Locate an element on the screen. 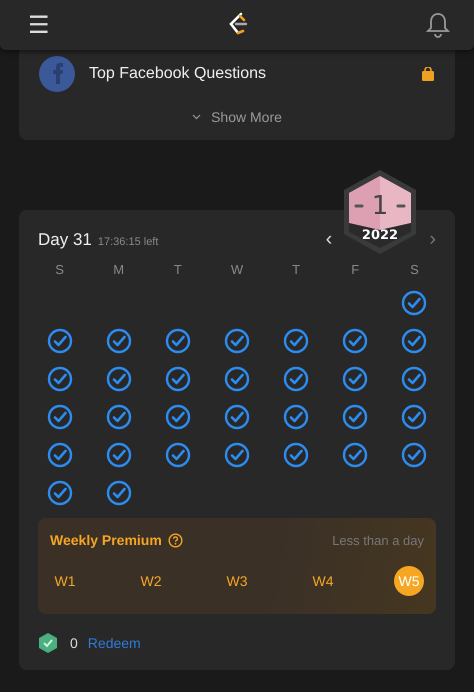 The width and height of the screenshot is (474, 692). week-tab: W1 is located at coordinates (65, 581).